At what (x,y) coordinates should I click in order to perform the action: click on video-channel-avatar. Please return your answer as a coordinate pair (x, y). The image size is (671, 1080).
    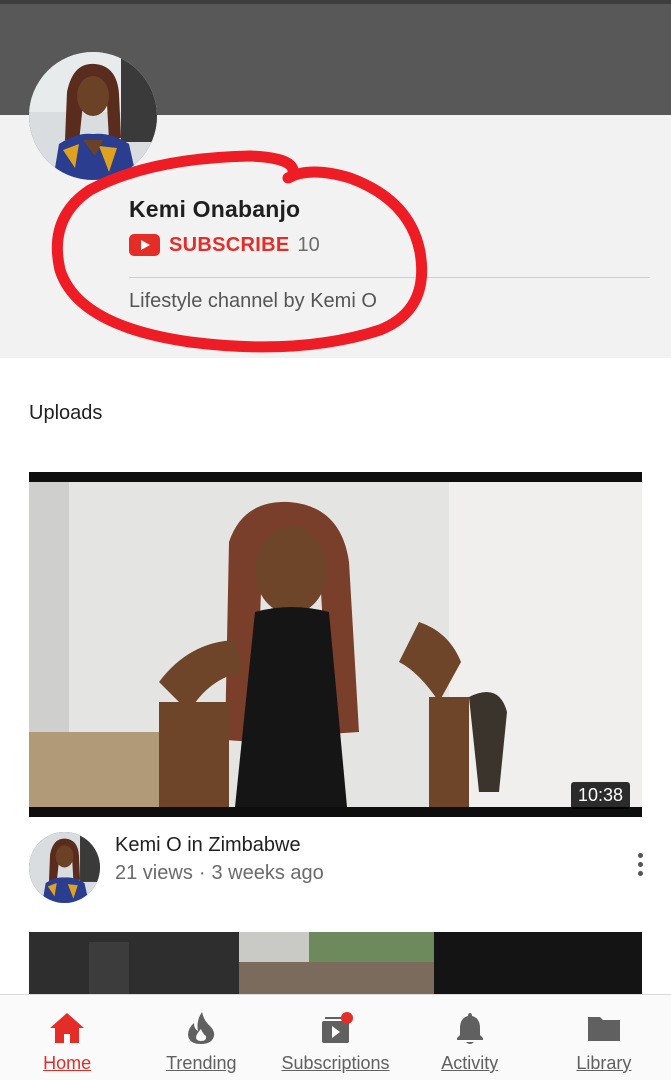
    Looking at the image, I should click on (64, 867).